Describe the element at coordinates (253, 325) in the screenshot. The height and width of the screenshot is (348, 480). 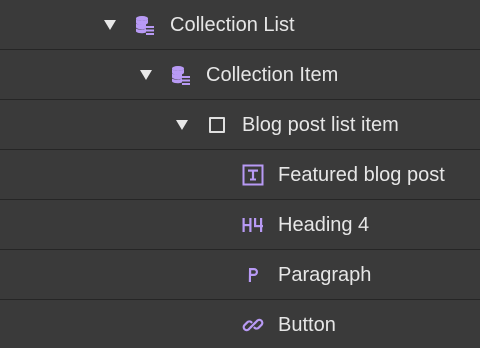
I see `link-icon` at that location.